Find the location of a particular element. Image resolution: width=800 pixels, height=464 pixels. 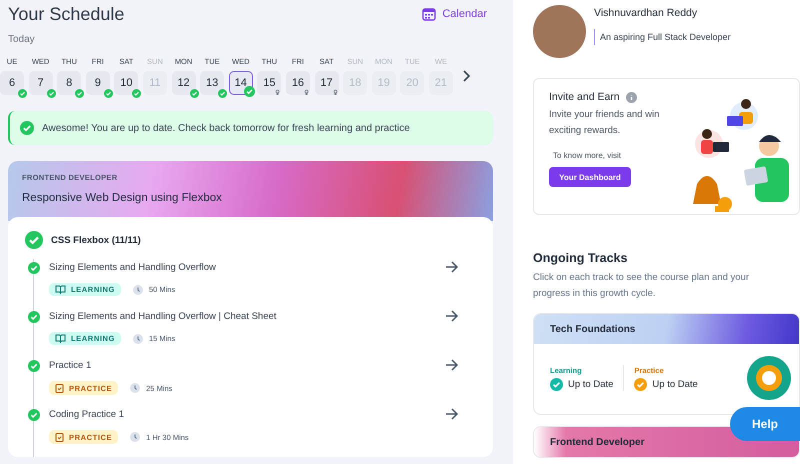

section-description: Click on each track to see the course plan and your progress in this growth cycle. is located at coordinates (641, 286).